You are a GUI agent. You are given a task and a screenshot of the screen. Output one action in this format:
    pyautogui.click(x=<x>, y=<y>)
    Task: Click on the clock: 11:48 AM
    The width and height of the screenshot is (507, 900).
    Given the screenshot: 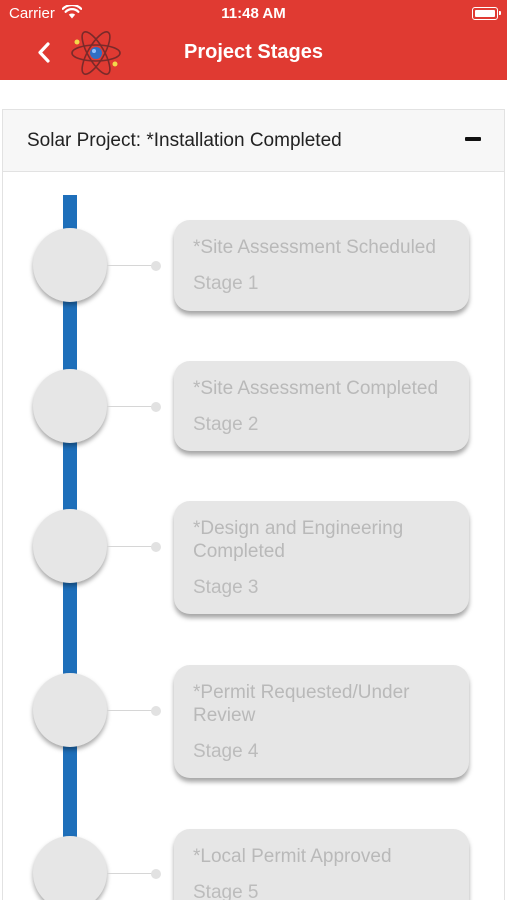 What is the action you would take?
    pyautogui.click(x=253, y=13)
    